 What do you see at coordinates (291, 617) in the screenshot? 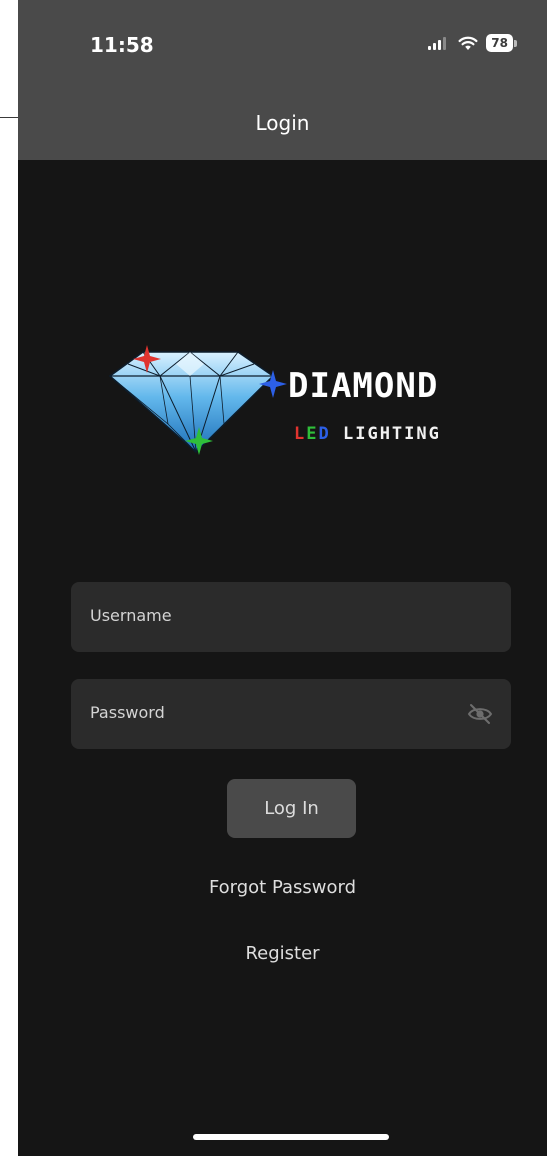
I see `username-field: Username` at bounding box center [291, 617].